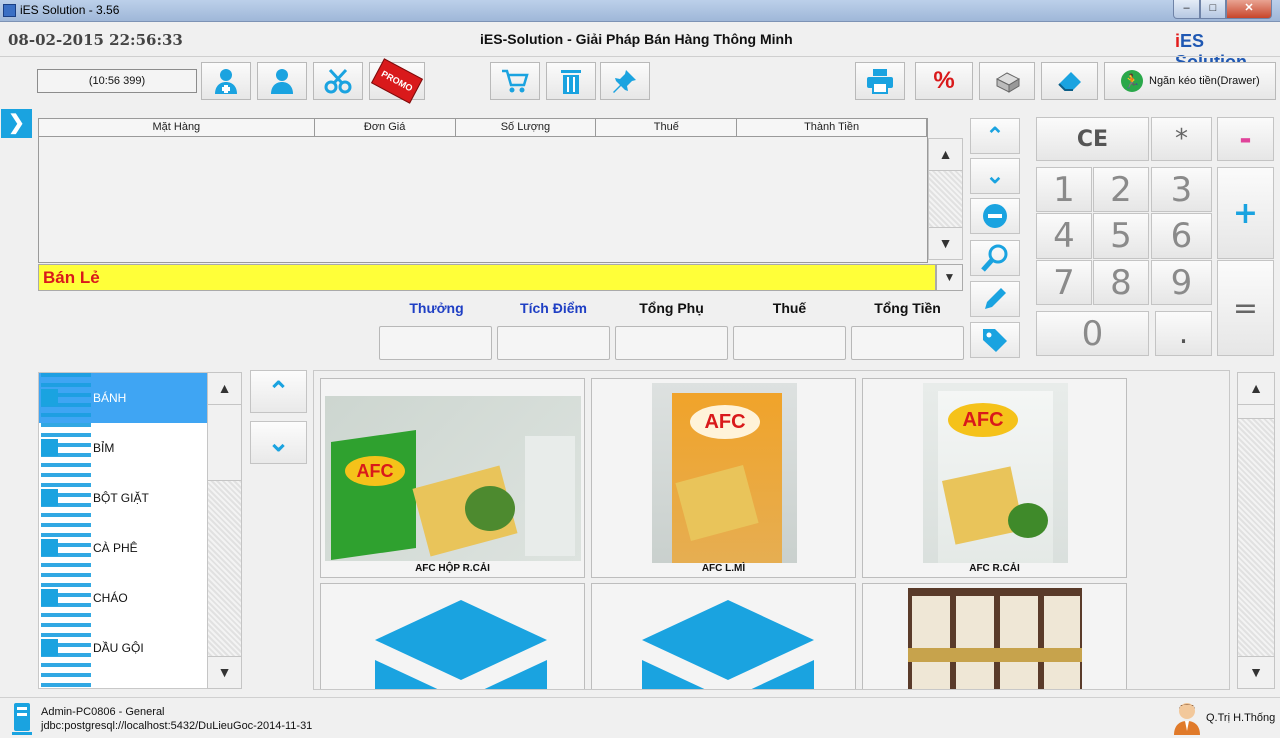 The image size is (1280, 738). Describe the element at coordinates (177, 127) in the screenshot. I see `col-header-item: Mặt Hàng` at that location.